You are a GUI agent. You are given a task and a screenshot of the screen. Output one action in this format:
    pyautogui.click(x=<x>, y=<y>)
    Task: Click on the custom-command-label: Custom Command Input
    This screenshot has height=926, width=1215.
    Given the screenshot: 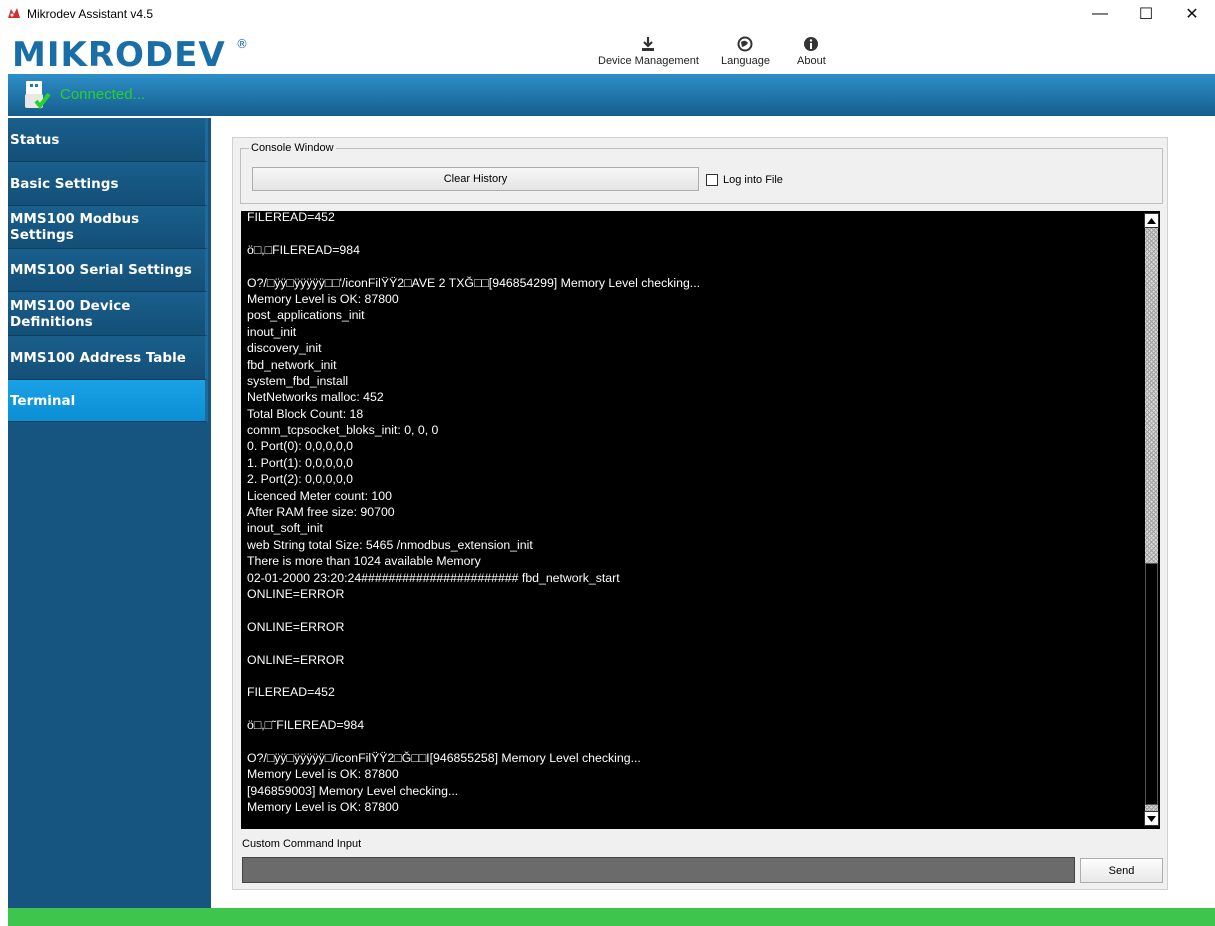 What is the action you would take?
    pyautogui.click(x=302, y=844)
    